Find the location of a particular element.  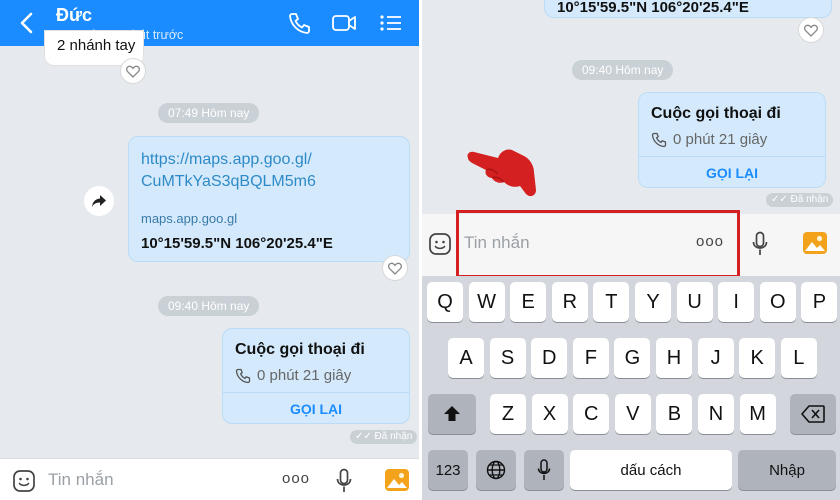

key-g: G is located at coordinates (632, 358).